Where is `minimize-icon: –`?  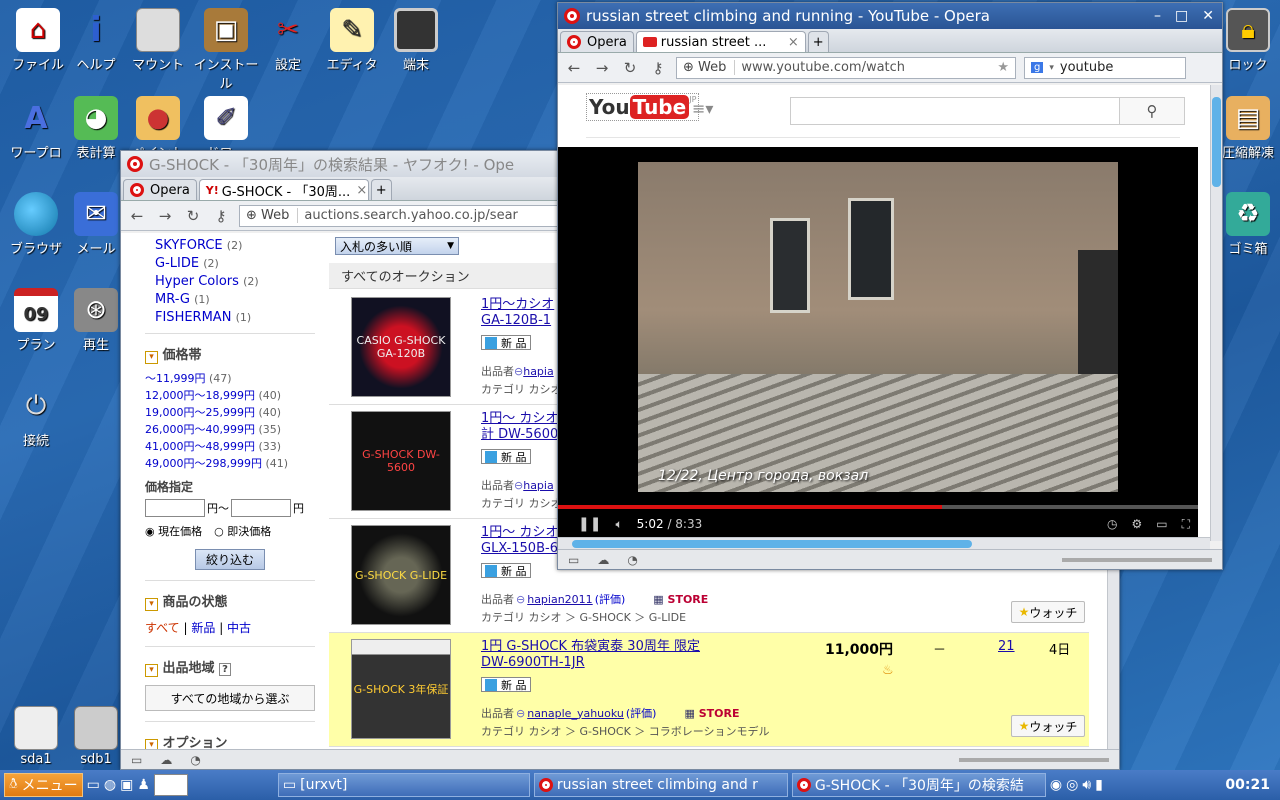 minimize-icon: – is located at coordinates (1157, 16).